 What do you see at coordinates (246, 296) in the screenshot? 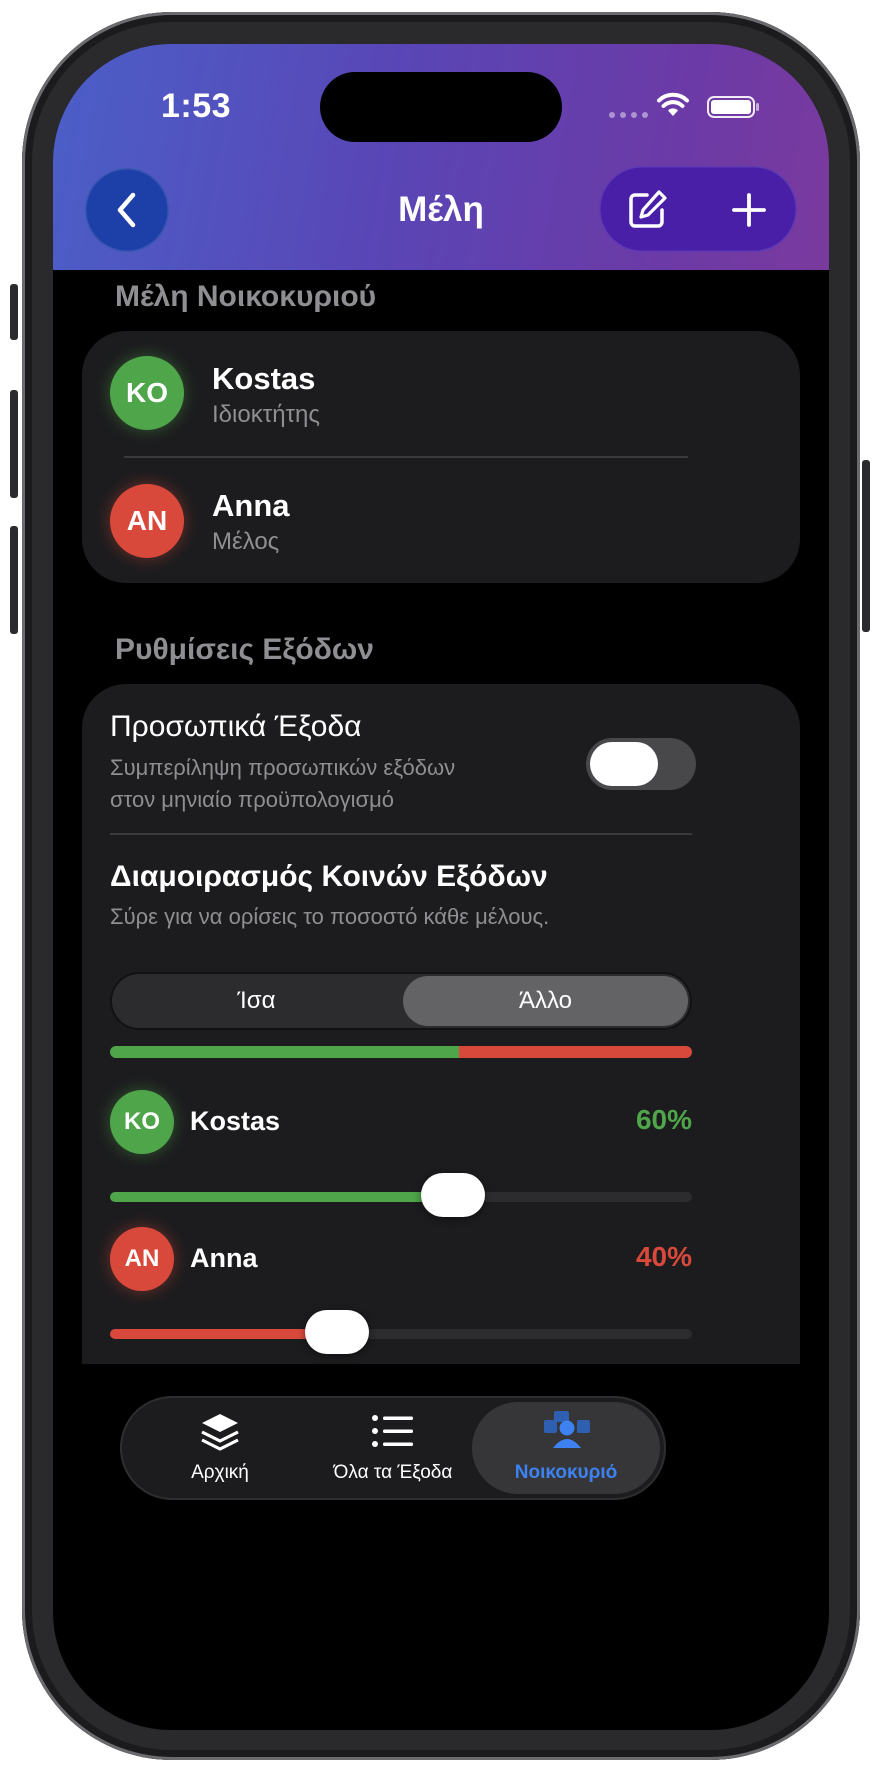
I see `members-section-title: Μέλη Νοικοκυριού` at bounding box center [246, 296].